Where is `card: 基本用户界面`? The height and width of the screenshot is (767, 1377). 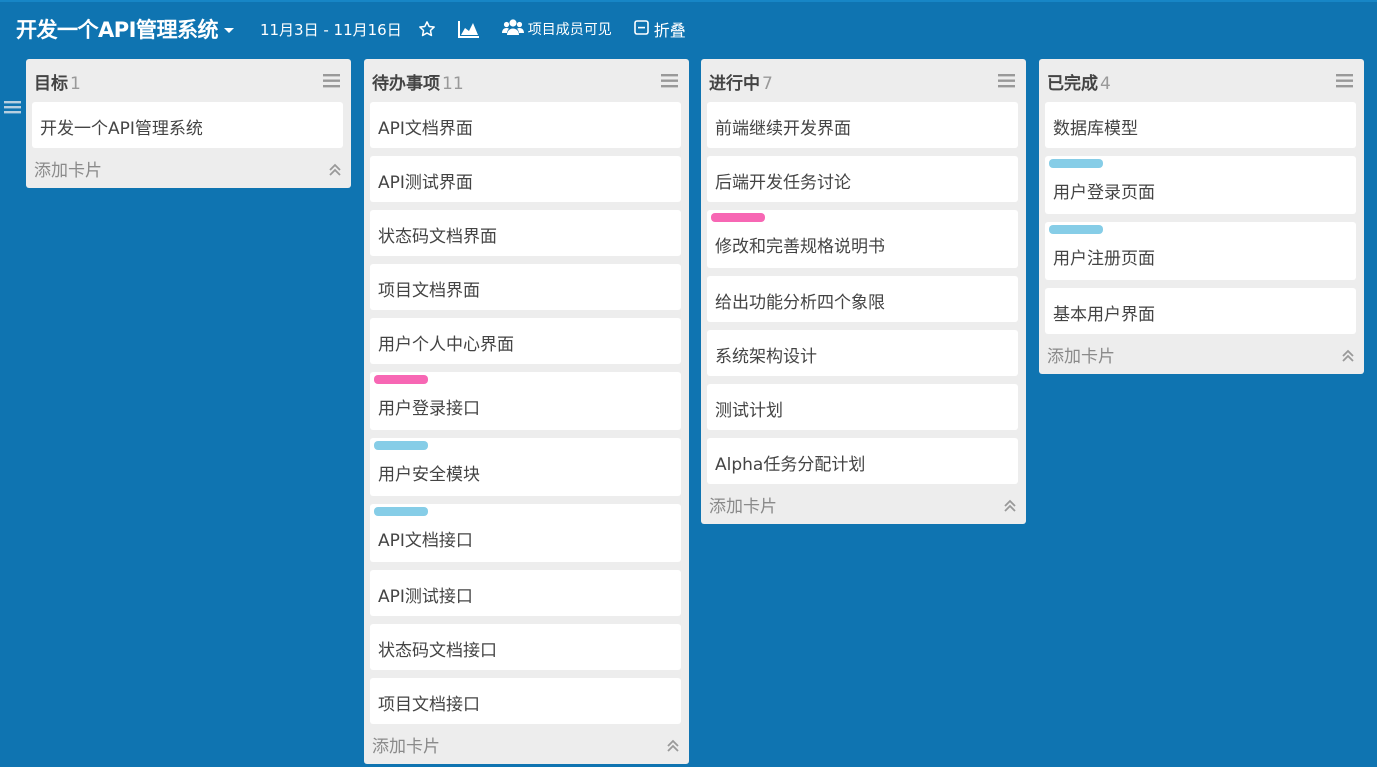
card: 基本用户界面 is located at coordinates (1200, 311).